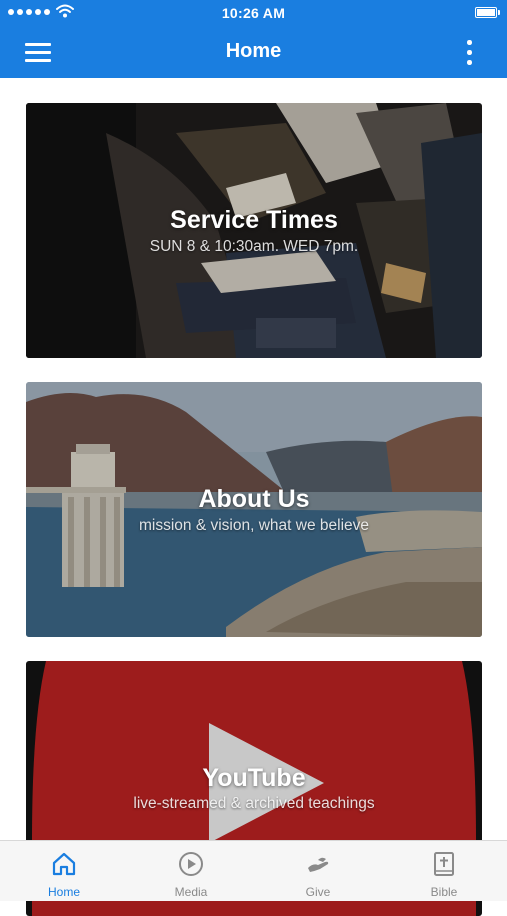 The height and width of the screenshot is (916, 507). What do you see at coordinates (254, 499) in the screenshot?
I see `about-us-title: About Us` at bounding box center [254, 499].